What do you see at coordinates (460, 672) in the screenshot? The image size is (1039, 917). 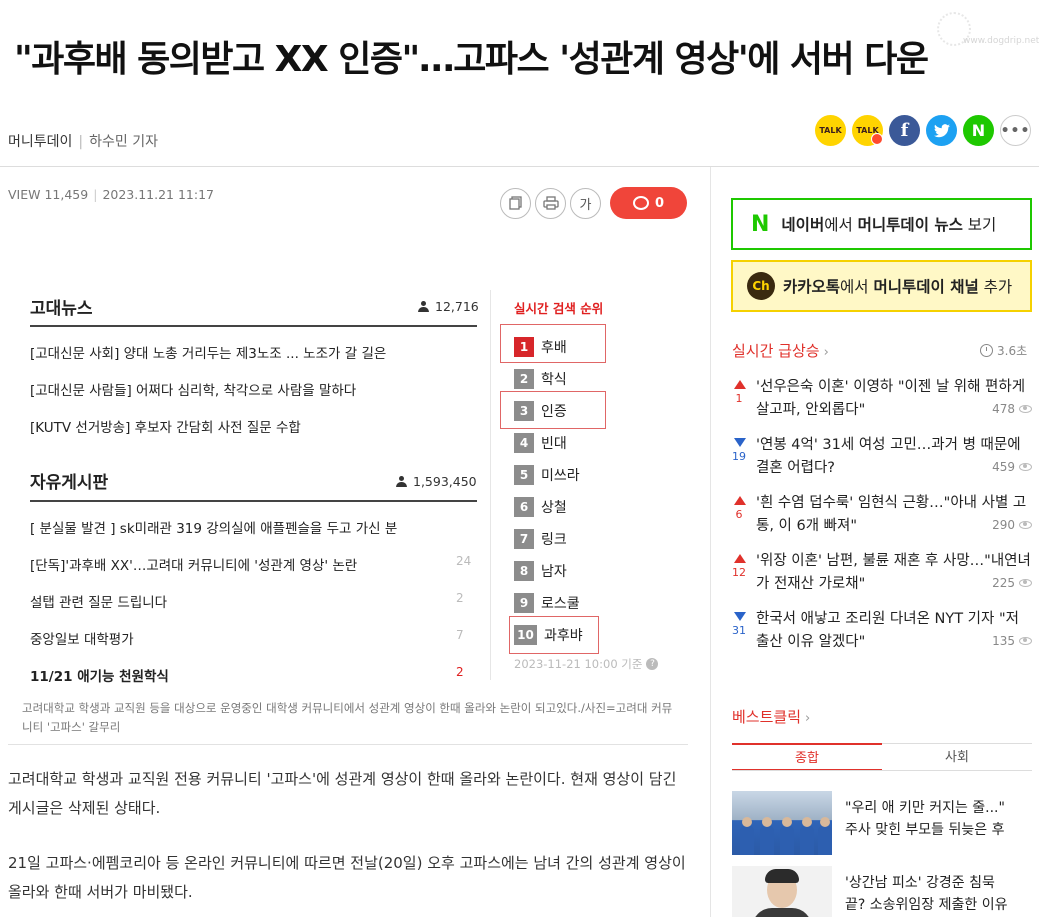 I see `post-comment-count: 2` at bounding box center [460, 672].